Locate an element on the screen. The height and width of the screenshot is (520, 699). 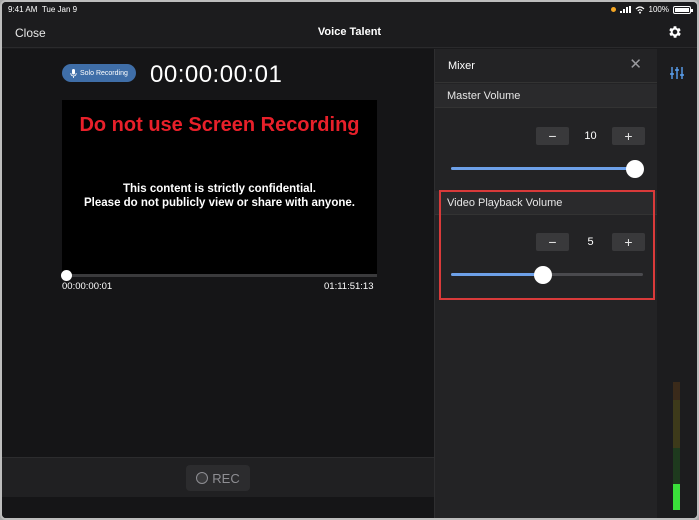
video-volume-fill is located at coordinates (497, 274).